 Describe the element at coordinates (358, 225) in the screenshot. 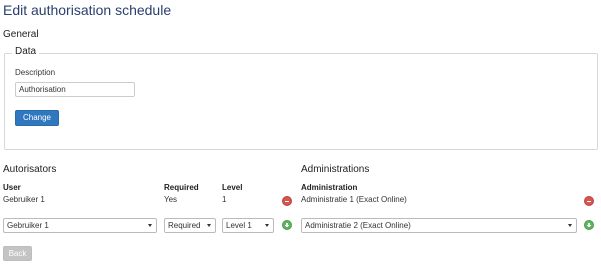

I see `administration-select-value: Administratie 2 (Exact Online)` at that location.